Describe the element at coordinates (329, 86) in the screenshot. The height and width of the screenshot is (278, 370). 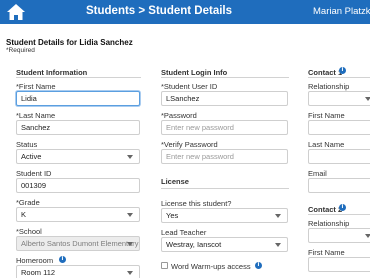
I see `contact1-relationship-label: Relationship` at that location.